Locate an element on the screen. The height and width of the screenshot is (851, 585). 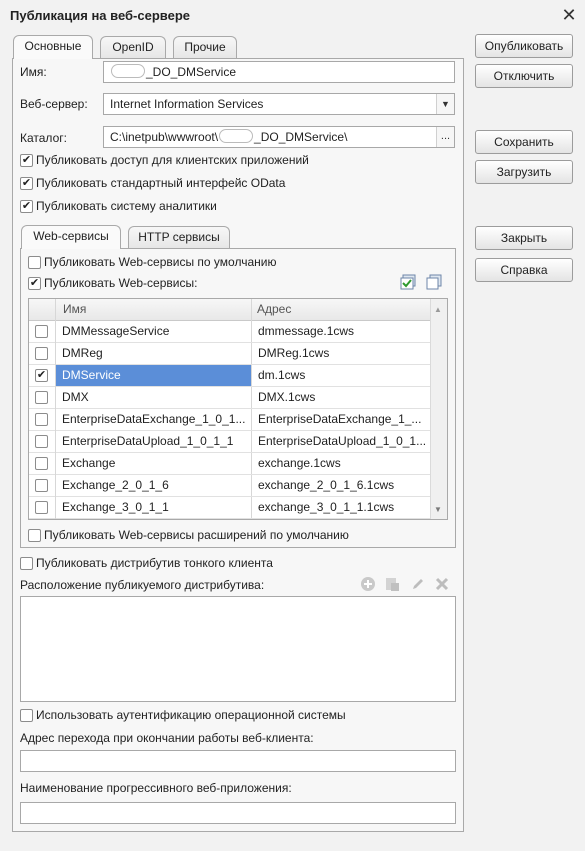
catalog-suffix: _DO_DMService\ is located at coordinates (301, 137).